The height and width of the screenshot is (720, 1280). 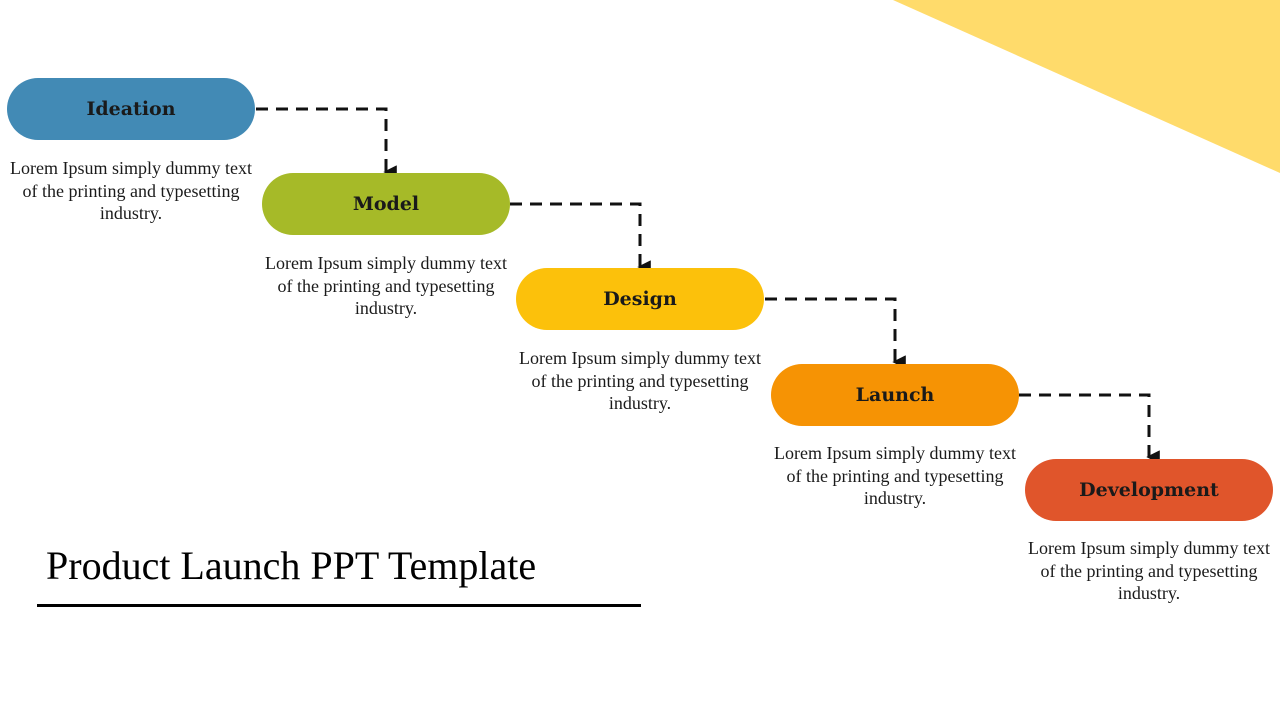 What do you see at coordinates (339, 605) in the screenshot?
I see `title-underline` at bounding box center [339, 605].